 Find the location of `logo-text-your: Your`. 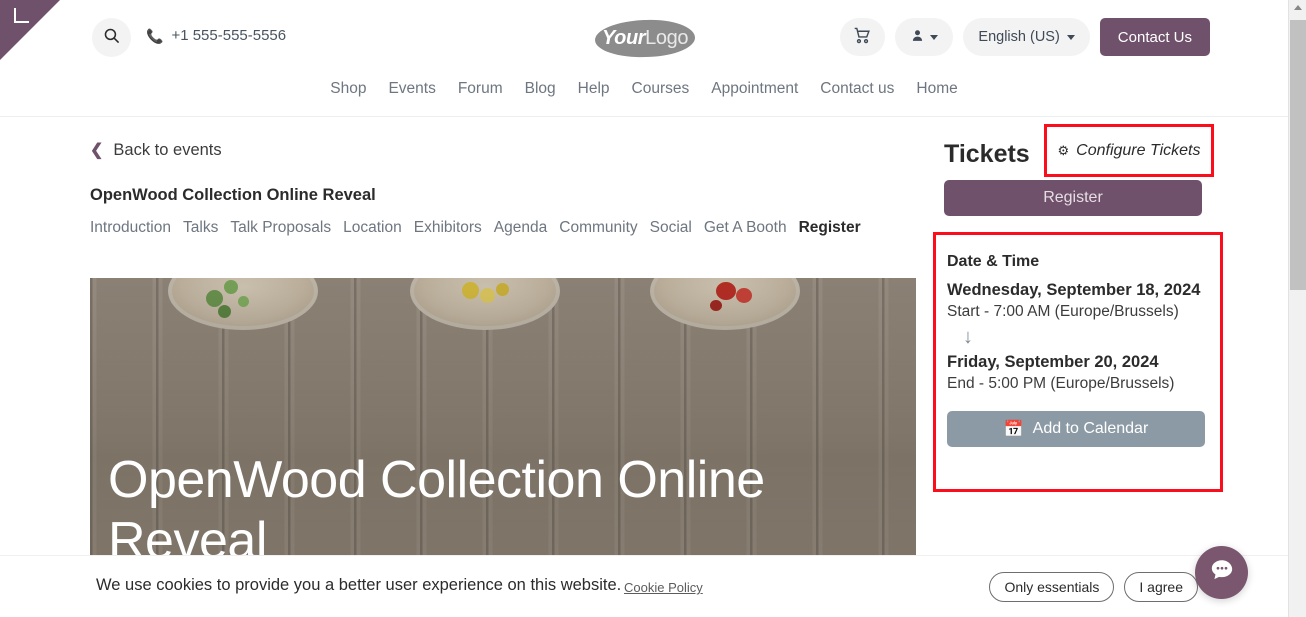

logo-text-your: Your is located at coordinates (623, 37).